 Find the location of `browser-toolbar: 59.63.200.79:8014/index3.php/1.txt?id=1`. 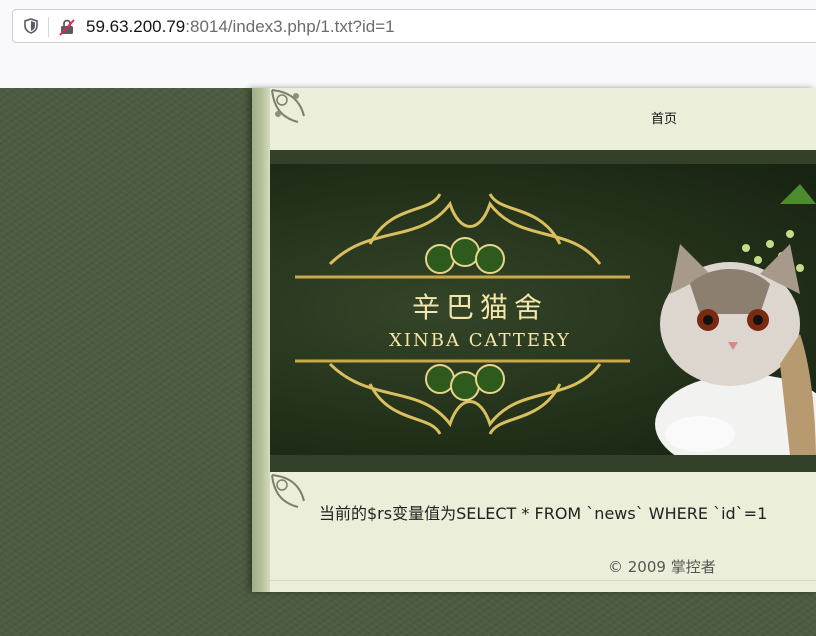

browser-toolbar: 59.63.200.79:8014/index3.php/1.txt?id=1 is located at coordinates (408, 44).